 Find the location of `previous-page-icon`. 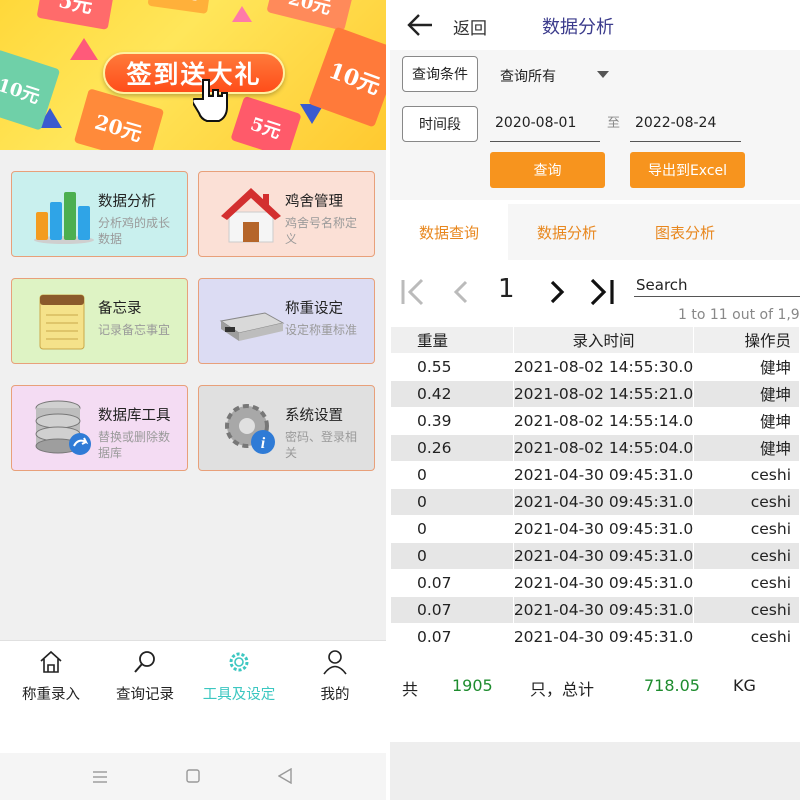

previous-page-icon is located at coordinates (462, 292).